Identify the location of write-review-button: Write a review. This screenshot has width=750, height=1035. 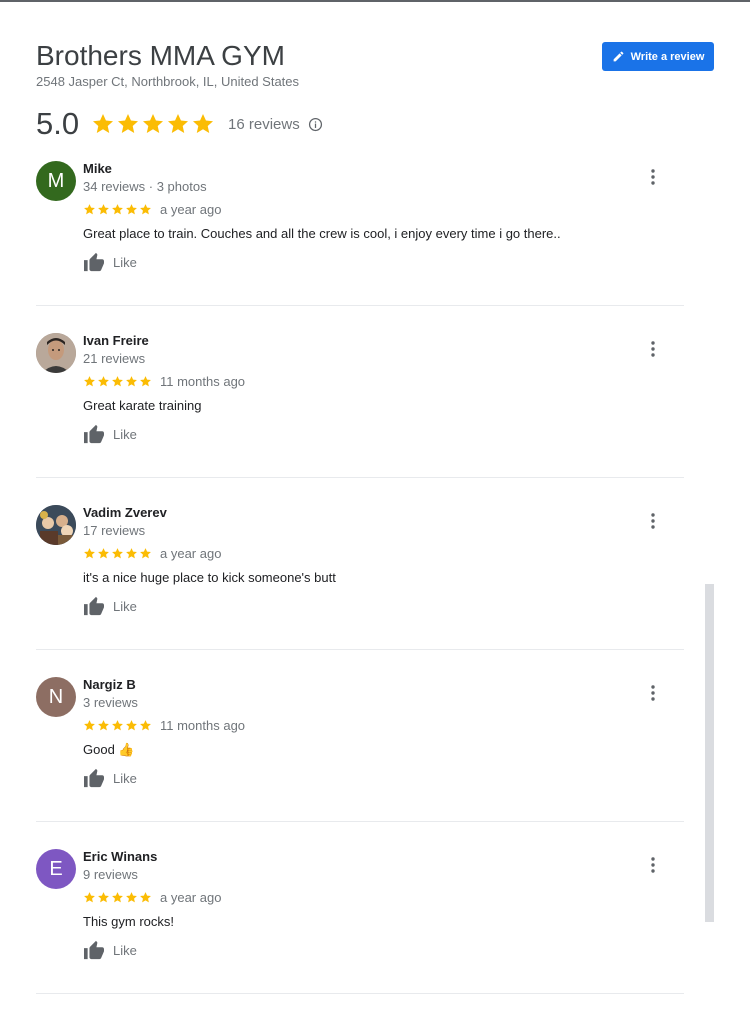
(658, 56).